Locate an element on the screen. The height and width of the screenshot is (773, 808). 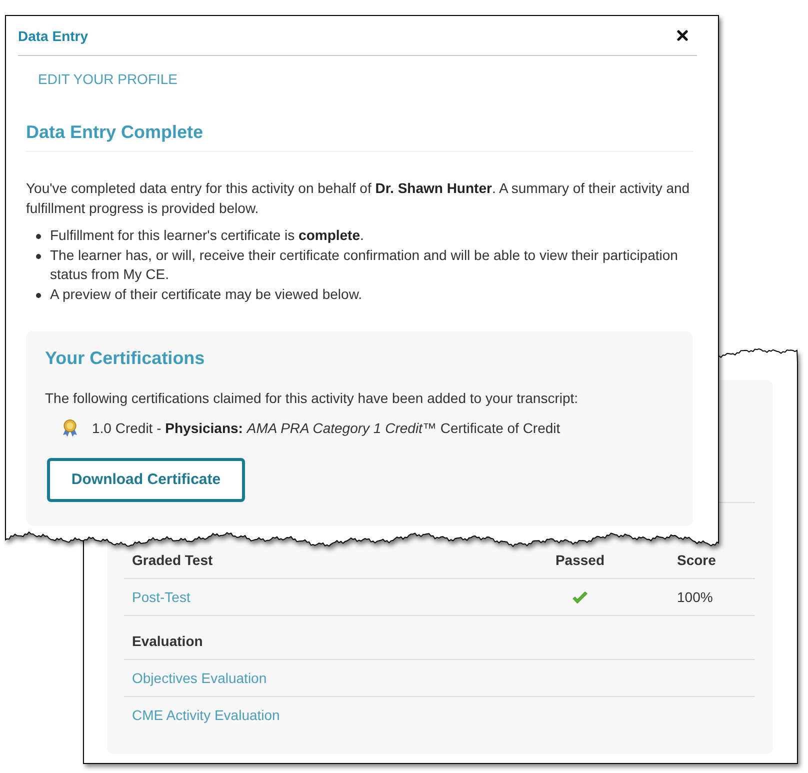
dialog-title: Data Entry is located at coordinates (53, 36).